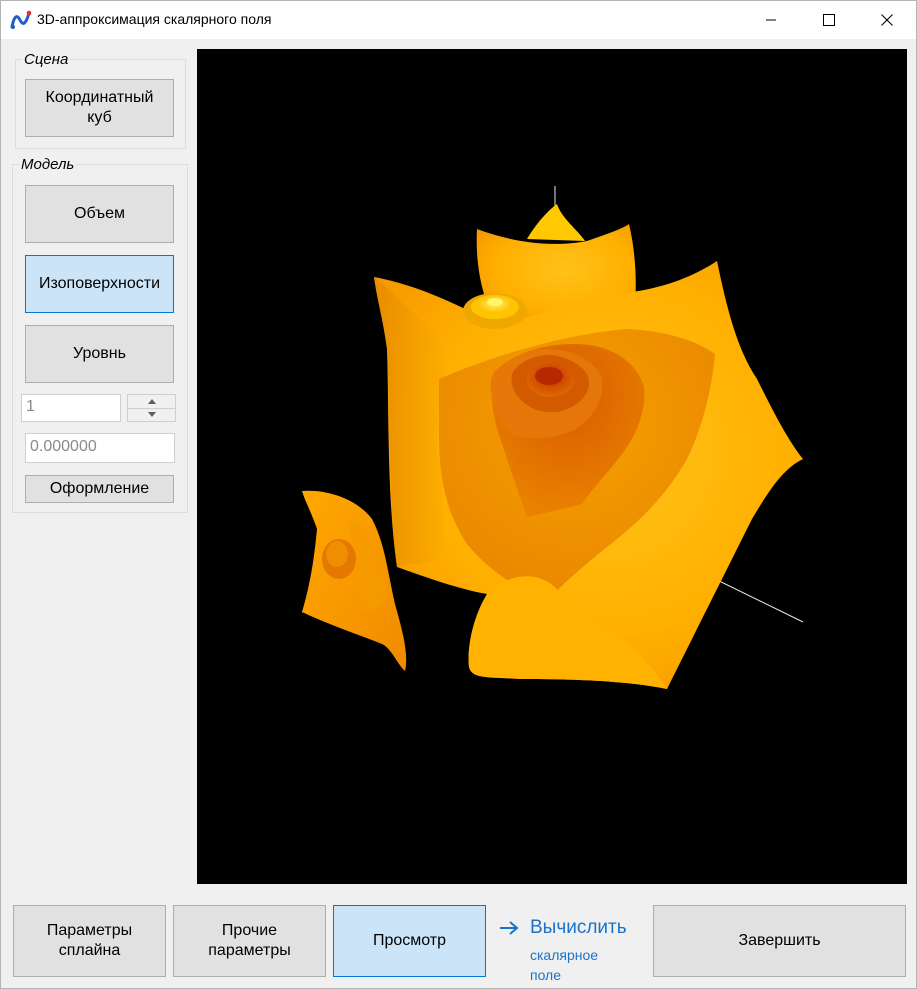 This screenshot has height=989, width=917. Describe the element at coordinates (46, 59) in the screenshot. I see `scene-group-legend: Сцена` at that location.